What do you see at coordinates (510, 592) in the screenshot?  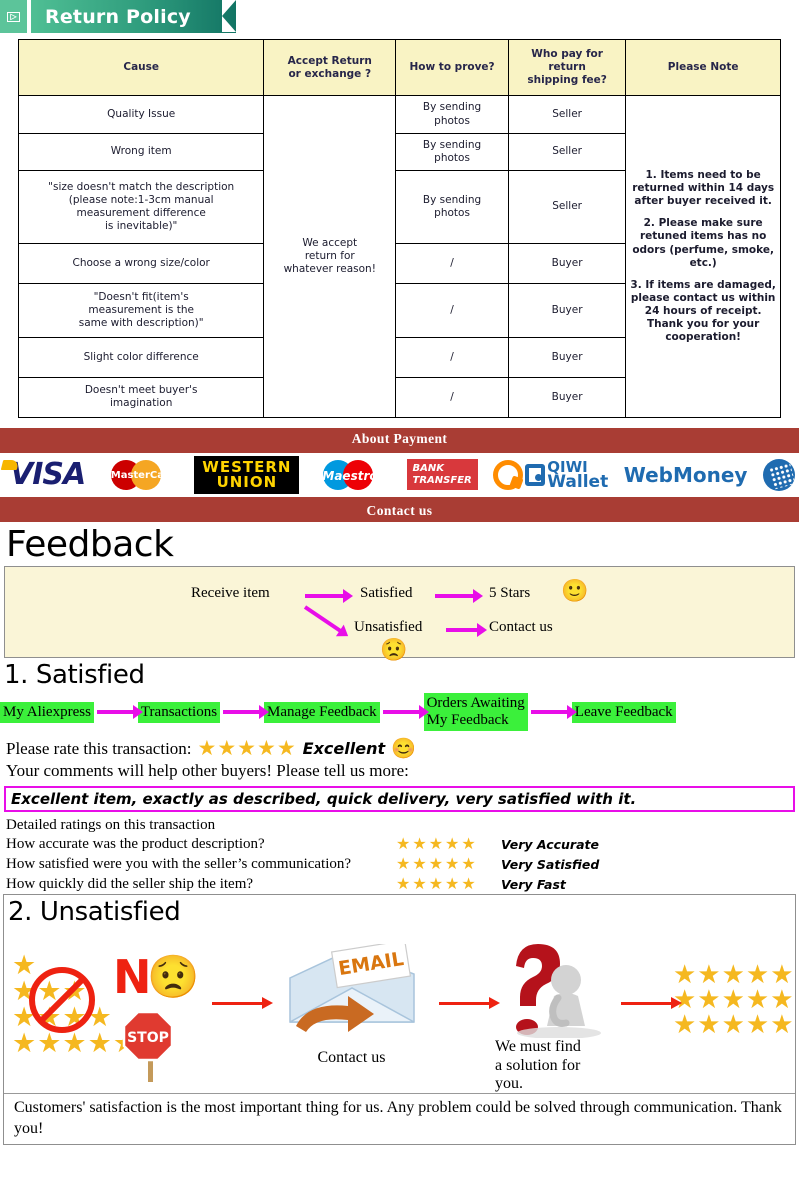 I see `flow-five-stars: 5 Stars` at bounding box center [510, 592].